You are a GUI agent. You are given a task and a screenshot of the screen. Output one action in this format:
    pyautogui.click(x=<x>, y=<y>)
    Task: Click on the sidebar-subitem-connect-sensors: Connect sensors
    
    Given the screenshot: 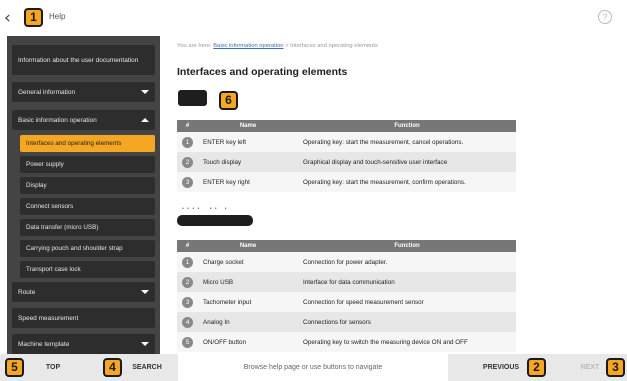 What is the action you would take?
    pyautogui.click(x=87, y=206)
    